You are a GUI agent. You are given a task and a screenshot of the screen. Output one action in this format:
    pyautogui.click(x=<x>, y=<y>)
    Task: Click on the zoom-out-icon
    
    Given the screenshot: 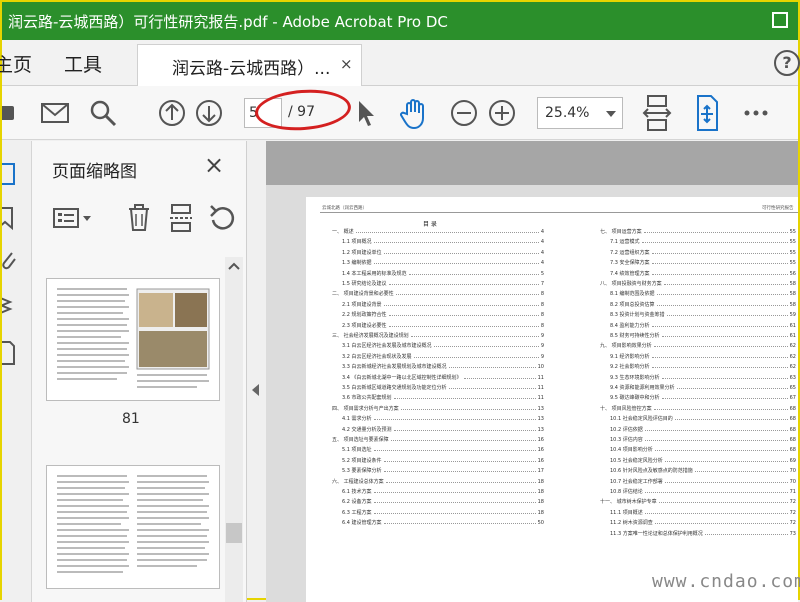 What is the action you would take?
    pyautogui.click(x=464, y=113)
    